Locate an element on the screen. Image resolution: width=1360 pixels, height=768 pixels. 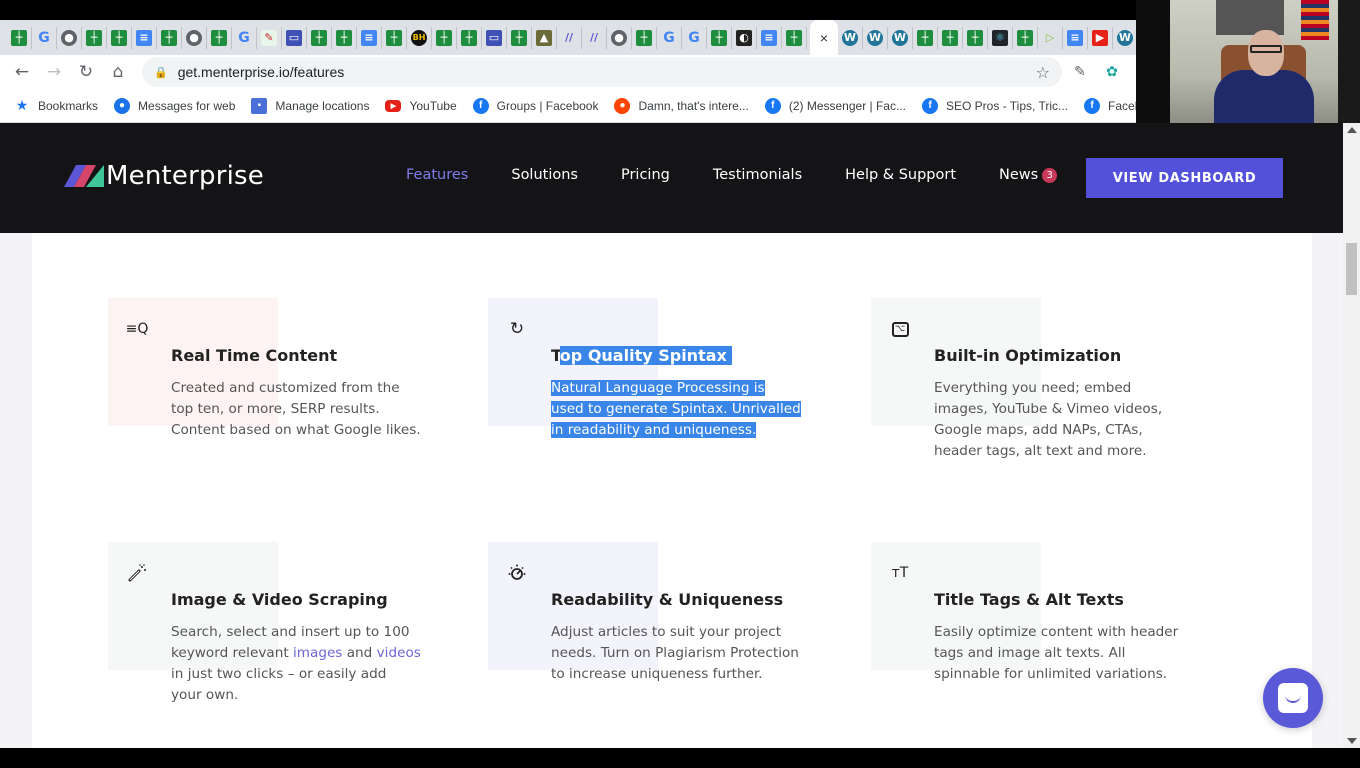
browser-tab: ▶ is located at coordinates (1102, 37).